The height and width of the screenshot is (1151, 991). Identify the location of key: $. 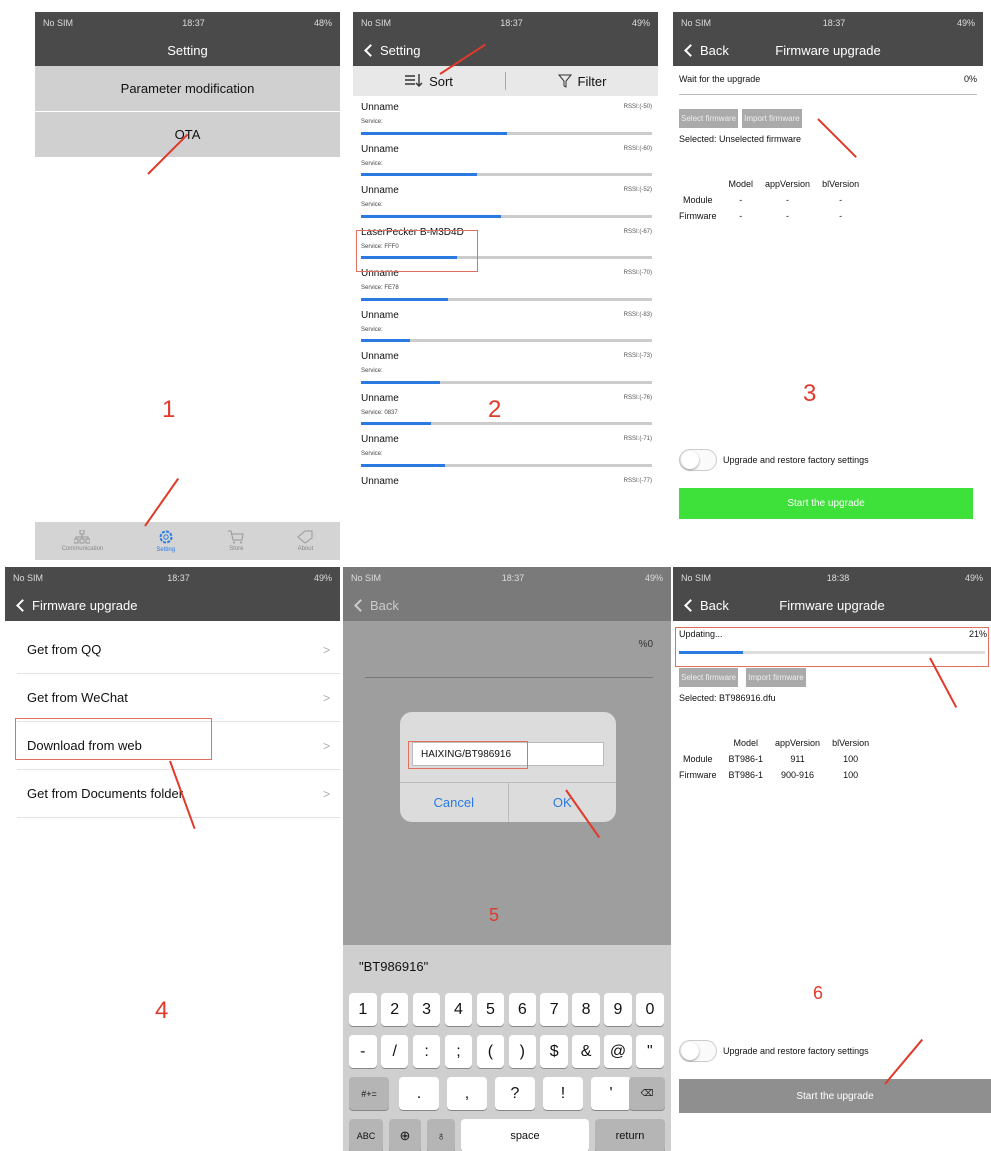
(554, 1051).